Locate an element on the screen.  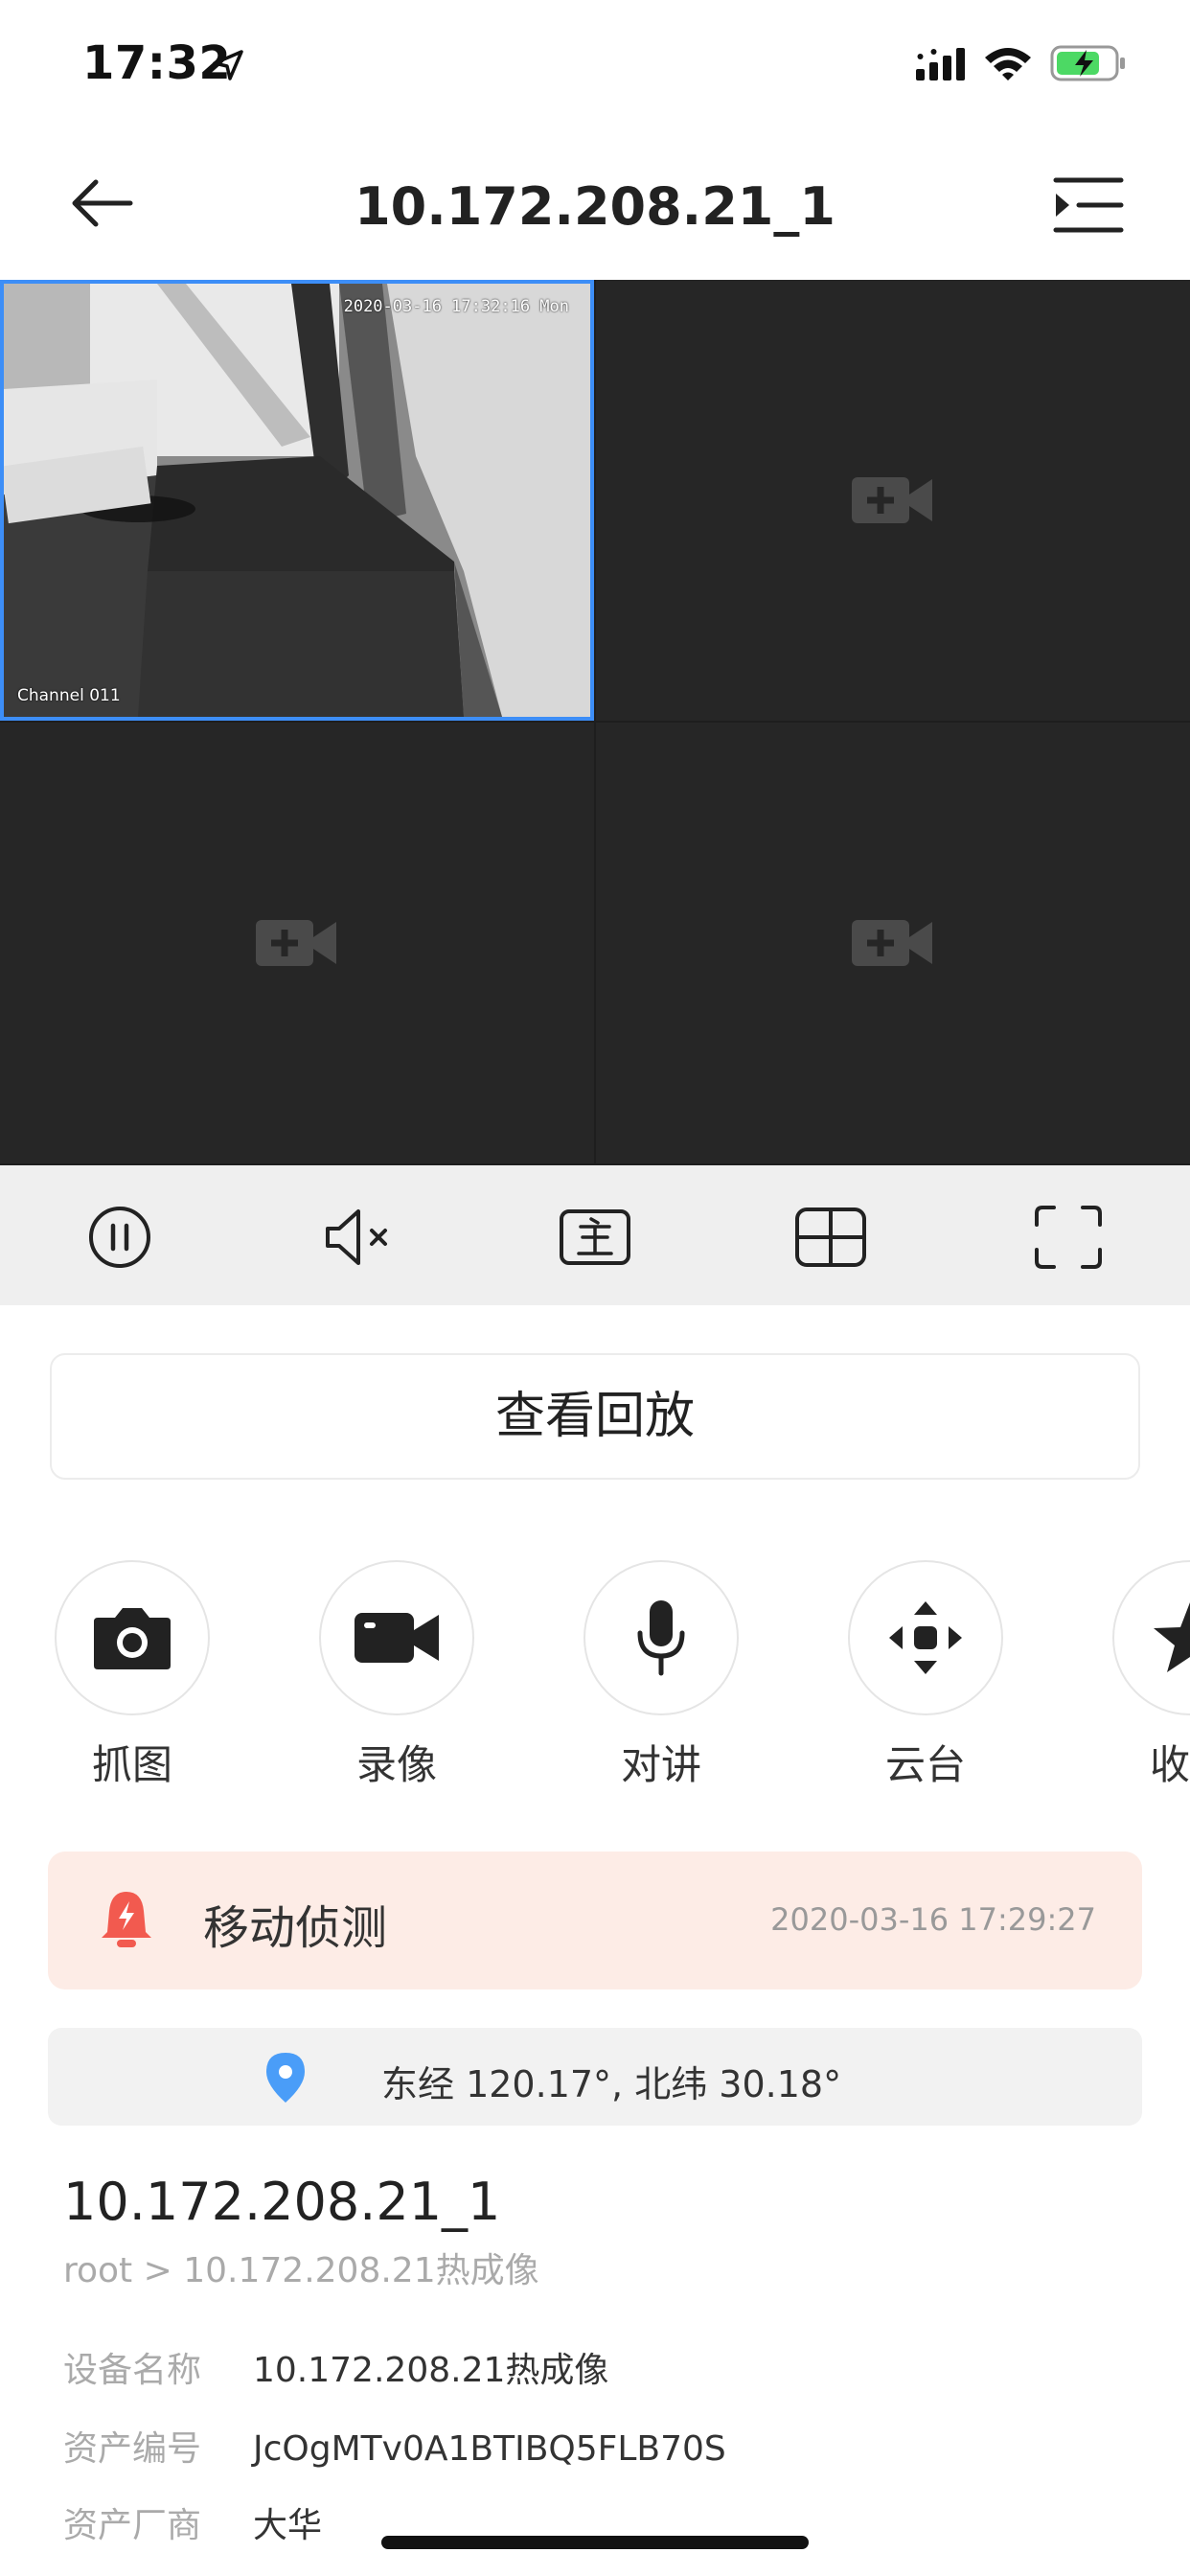
ptz-arrows-icon is located at coordinates (926, 1637).